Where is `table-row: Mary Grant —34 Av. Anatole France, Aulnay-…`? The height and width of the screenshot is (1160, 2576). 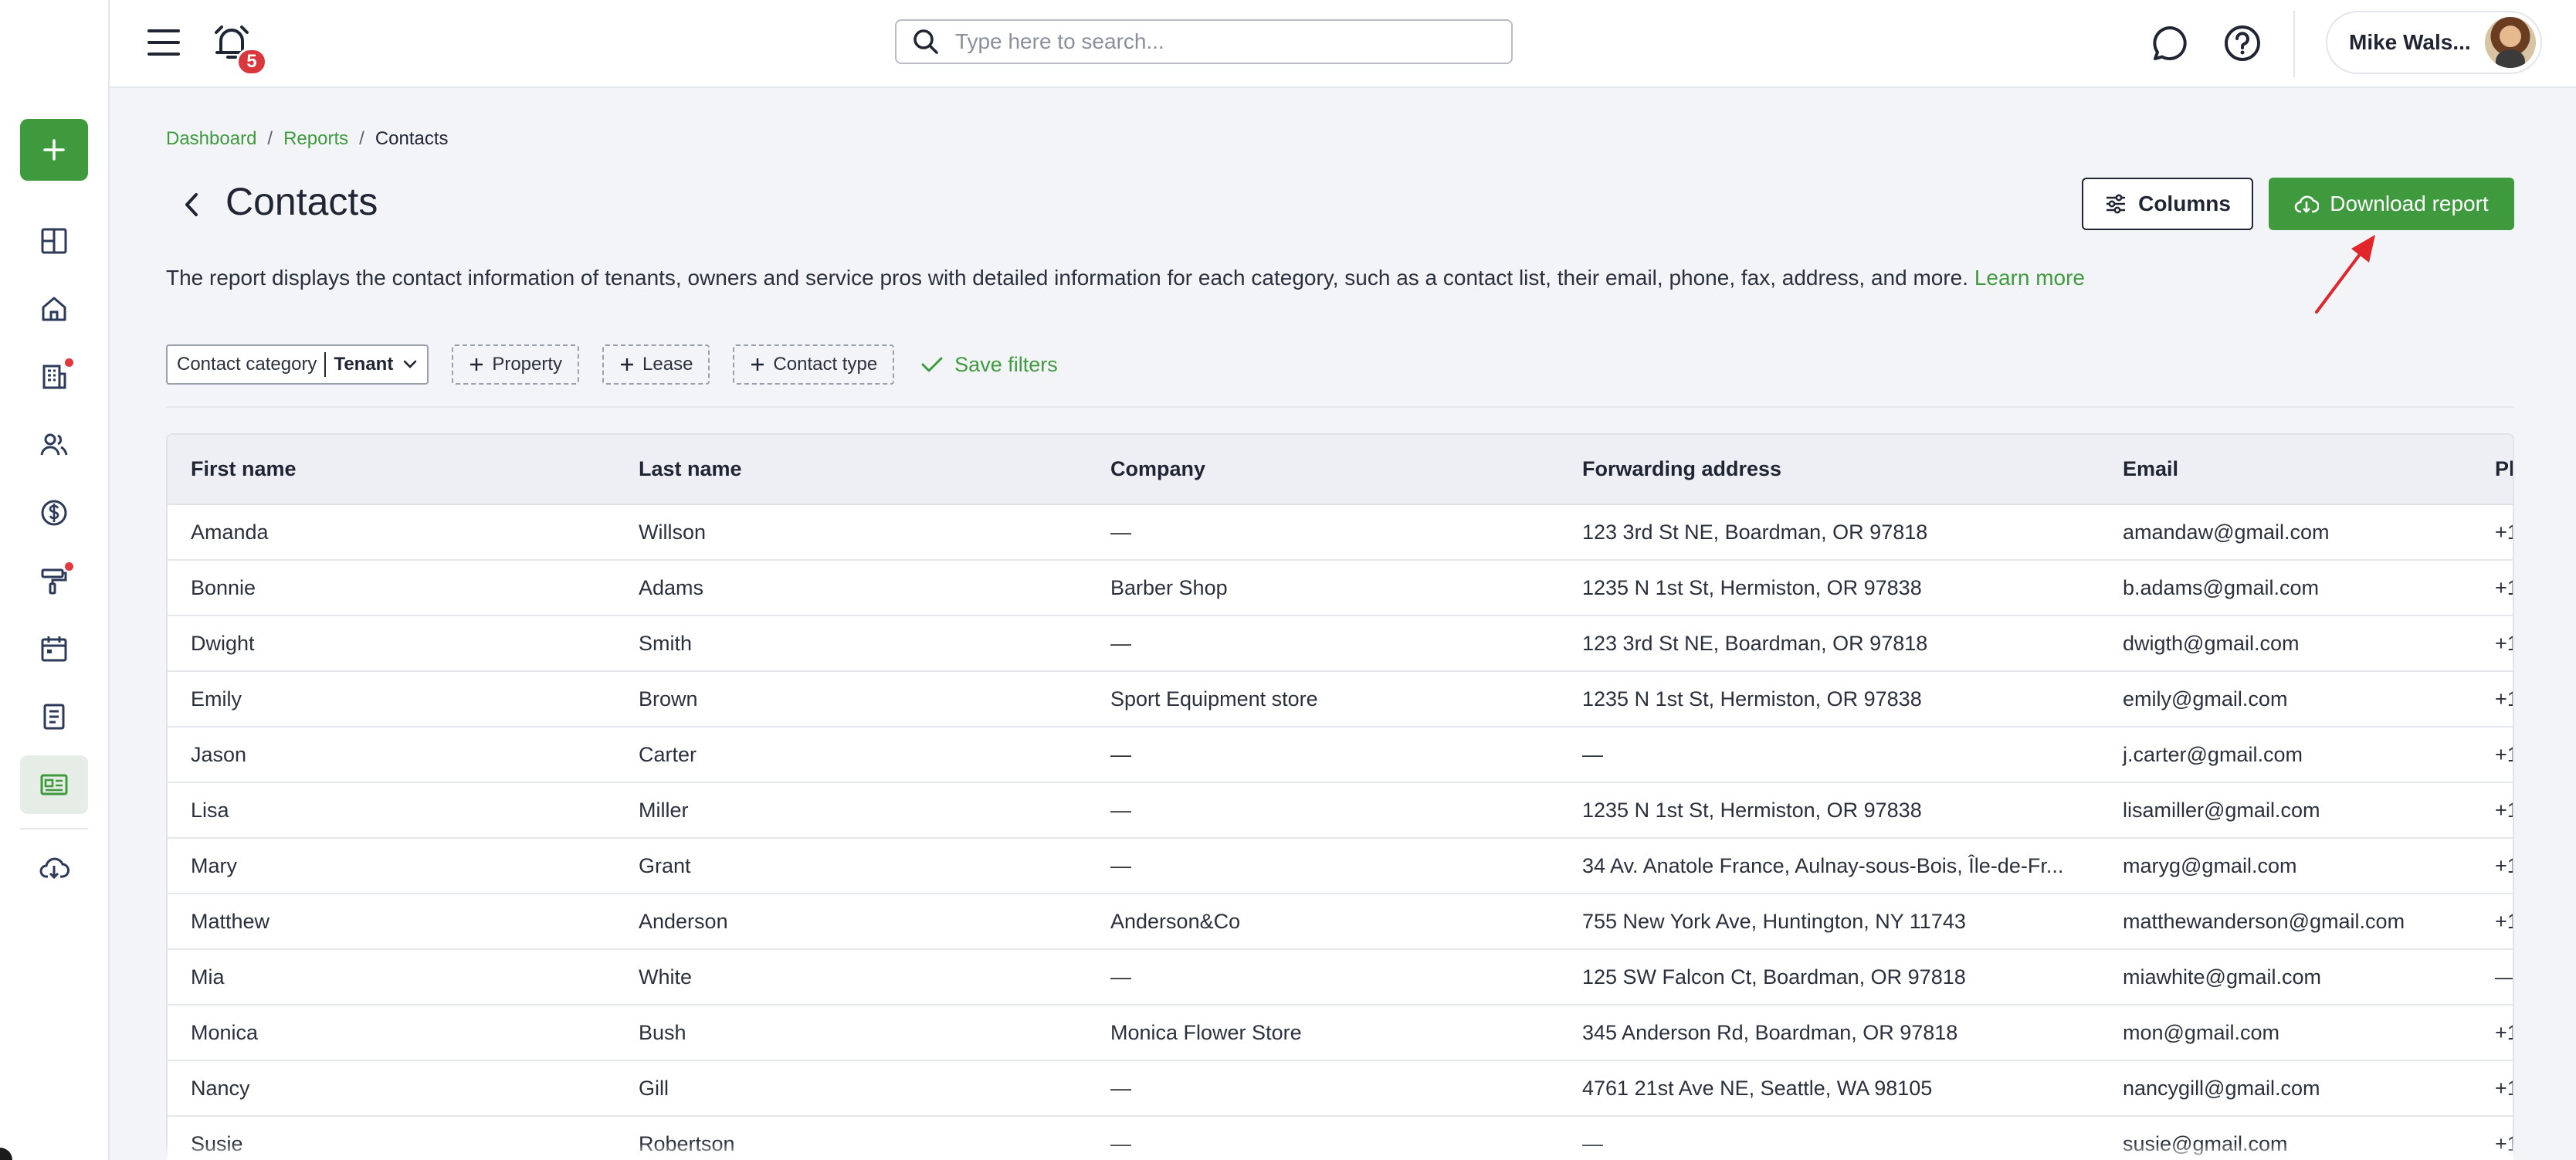
table-row: Mary Grant —34 Av. Anatole France, Aulnay-… is located at coordinates (1340, 866).